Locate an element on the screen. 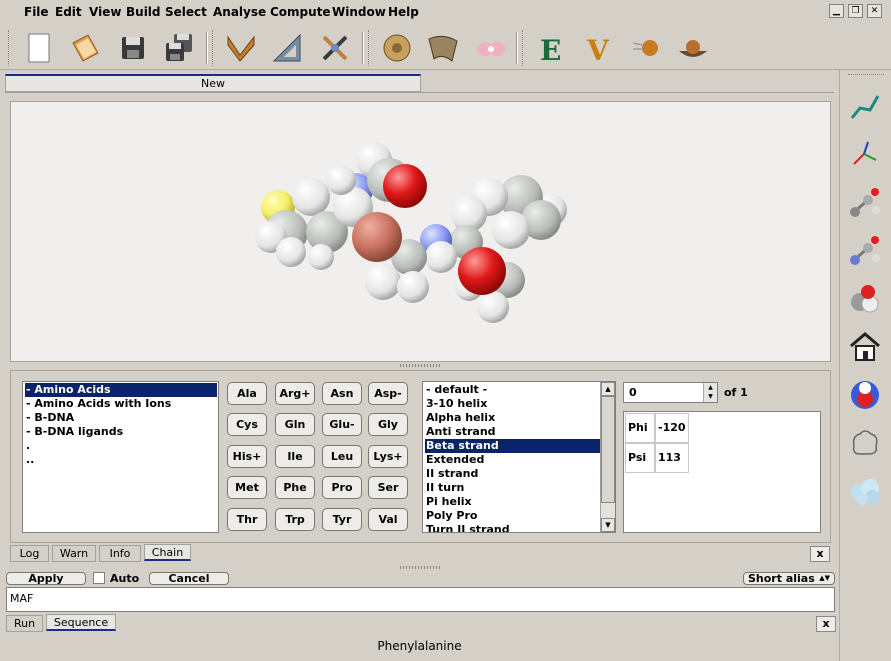 This screenshot has height=661, width=891. triangle-set-icon is located at coordinates (287, 48).